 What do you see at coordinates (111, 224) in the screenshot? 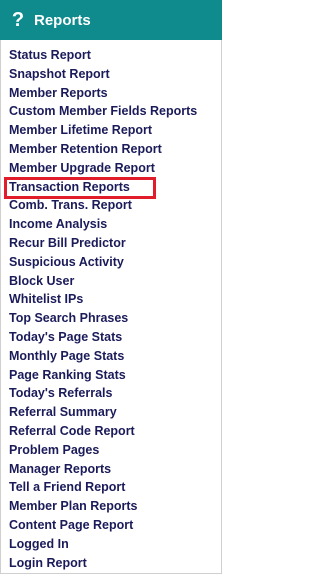
I see `menu-item-income-analysis: Income Analysis` at bounding box center [111, 224].